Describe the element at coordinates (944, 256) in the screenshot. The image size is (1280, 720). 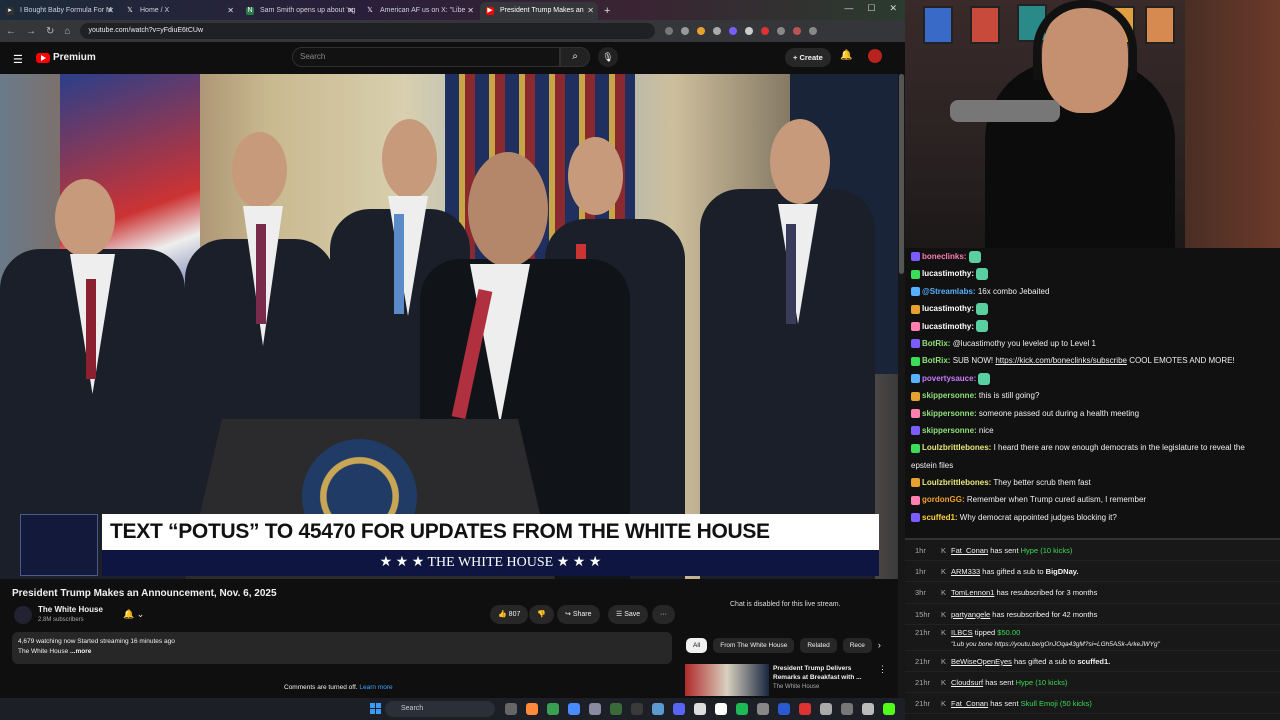
I see `chat-username: boneclinks:` at that location.